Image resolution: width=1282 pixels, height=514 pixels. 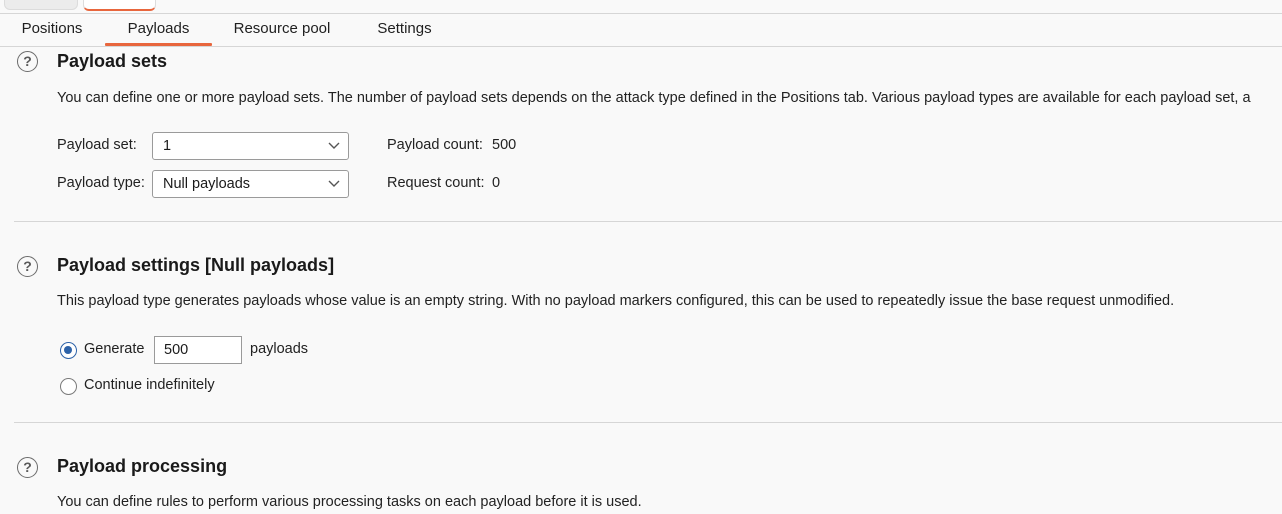 What do you see at coordinates (27, 467) in the screenshot?
I see `payload-processing-help-icon: ?` at bounding box center [27, 467].